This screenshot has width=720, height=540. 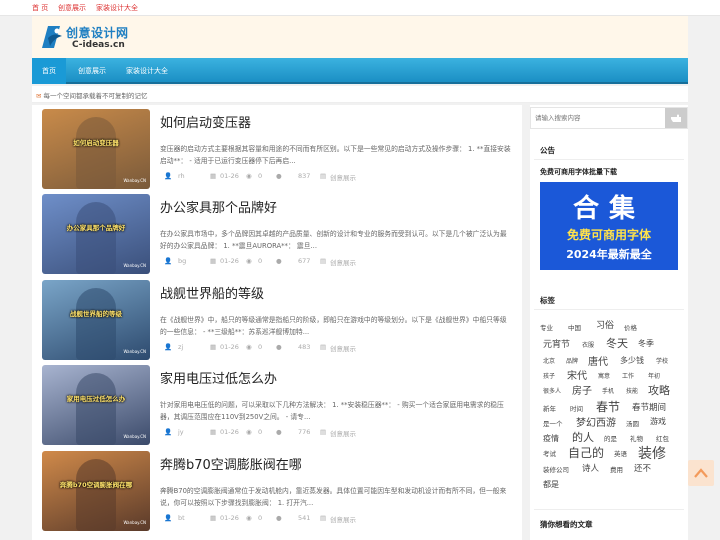 What do you see at coordinates (218, 206) in the screenshot?
I see `post-title: 办公家具那个品牌好` at bounding box center [218, 206].